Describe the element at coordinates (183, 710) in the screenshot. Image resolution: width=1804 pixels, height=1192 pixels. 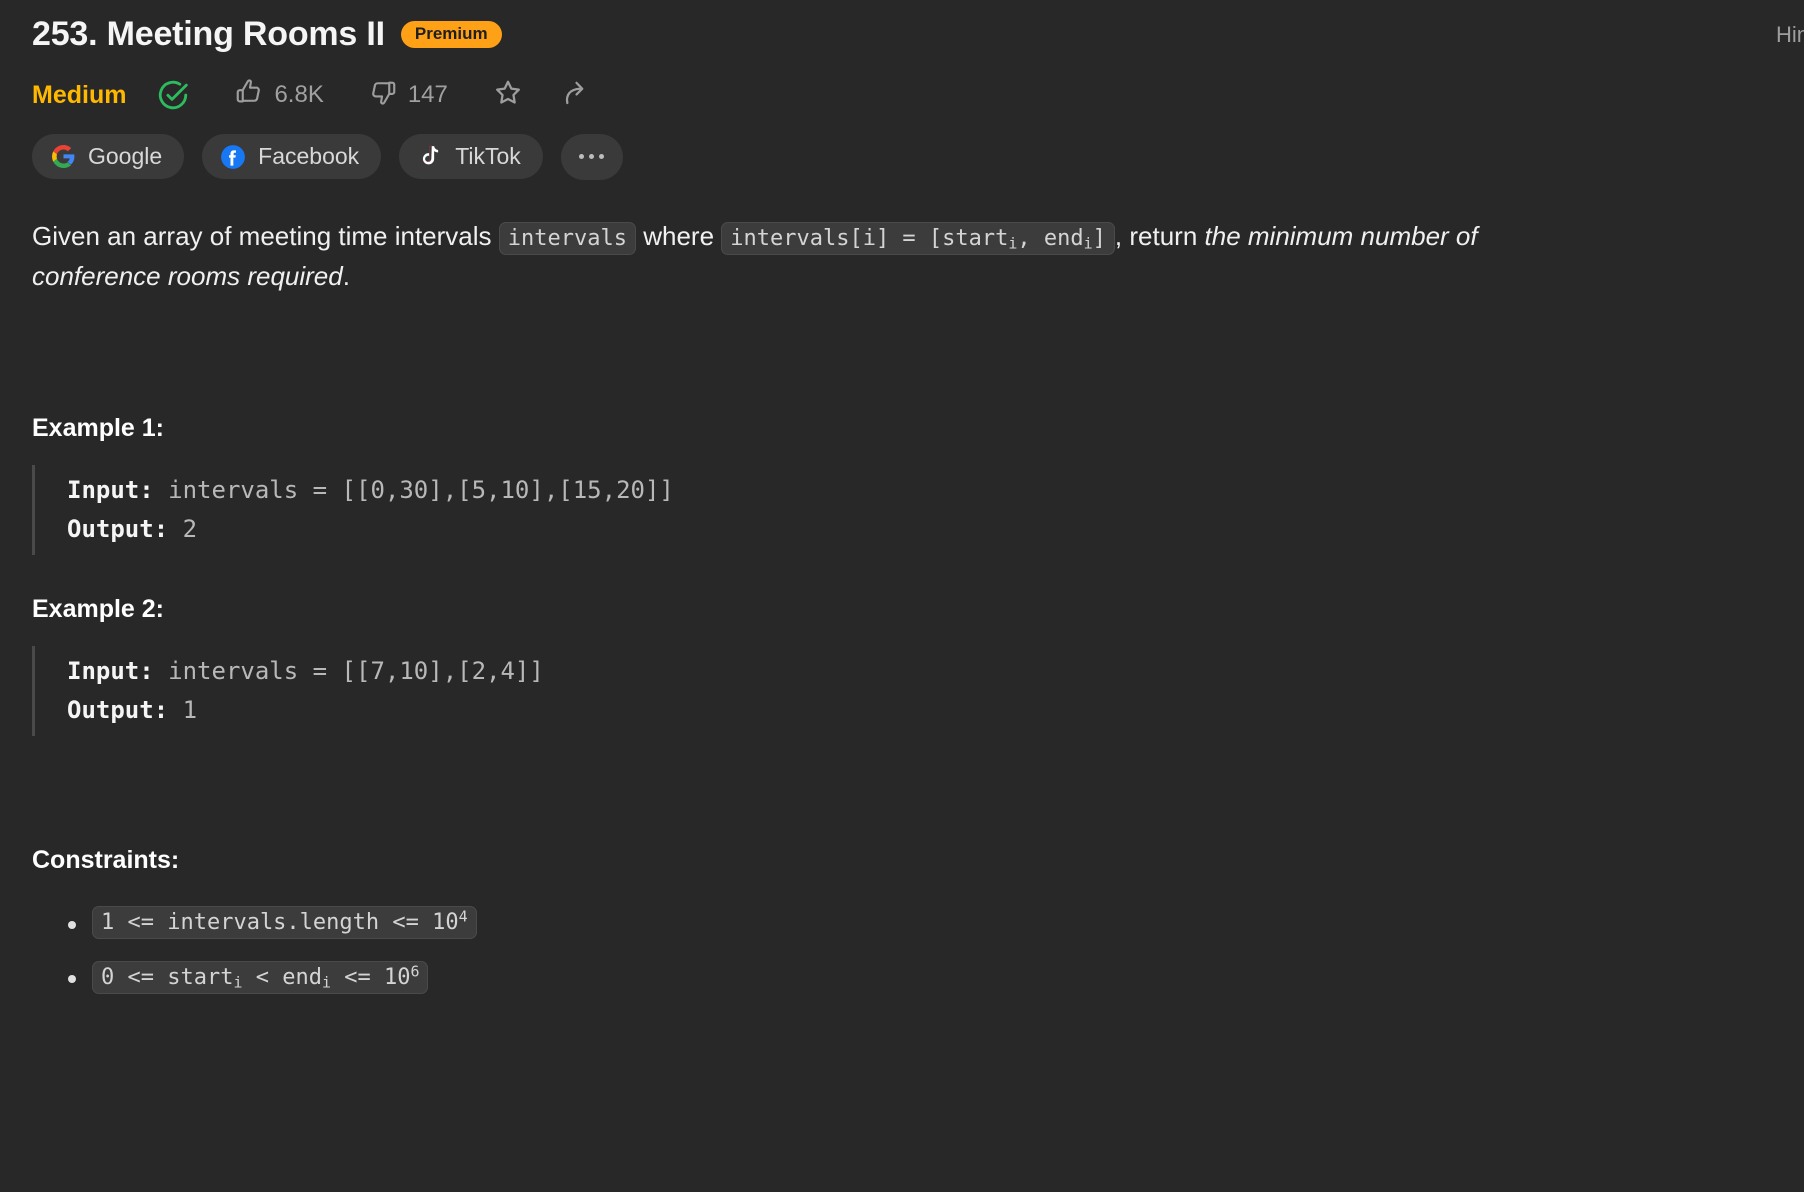
I see `output-value: 1` at that location.